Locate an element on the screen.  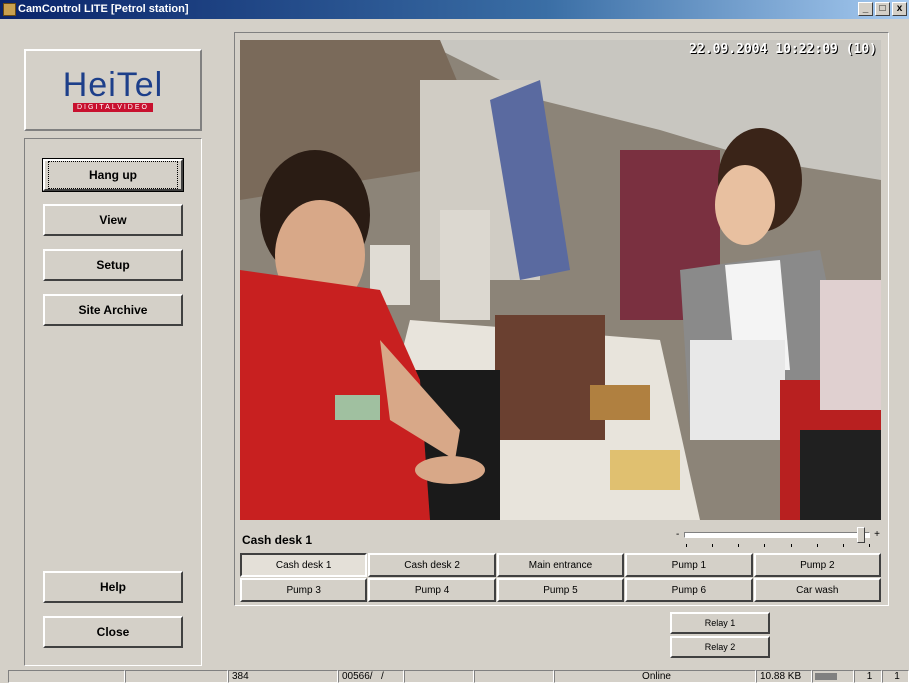
camera-button-pump-6: Pump 6 is located at coordinates (689, 590).